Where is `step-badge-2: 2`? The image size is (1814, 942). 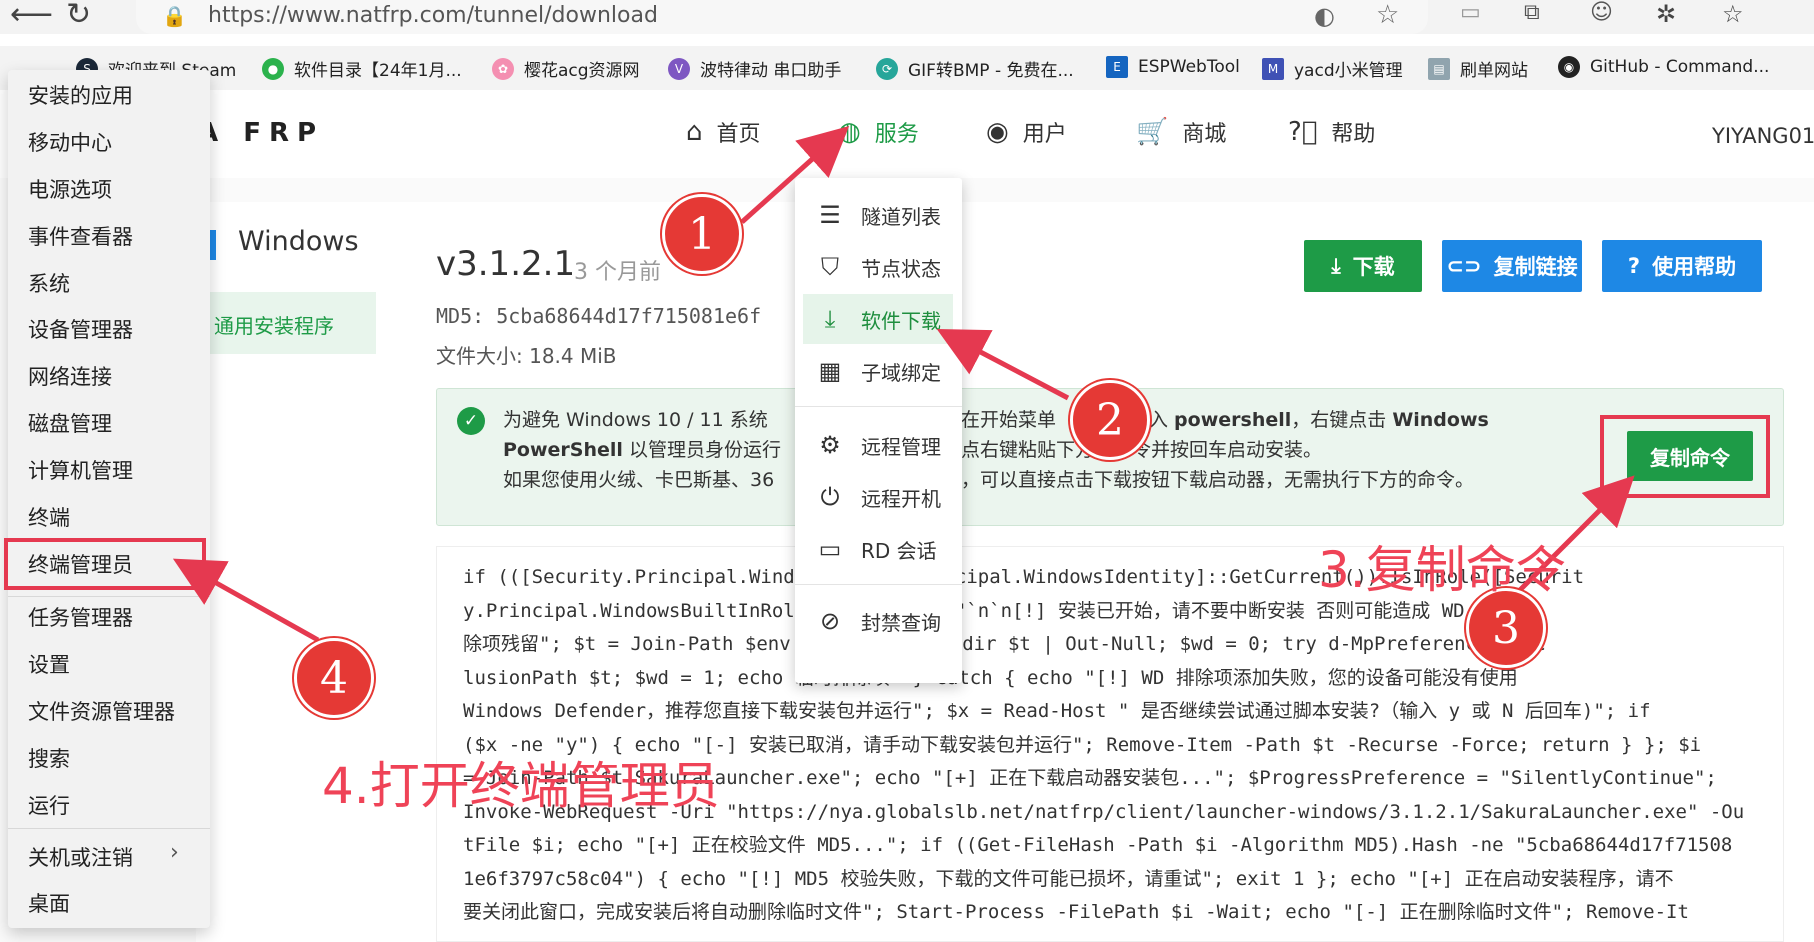 step-badge-2: 2 is located at coordinates (1110, 420).